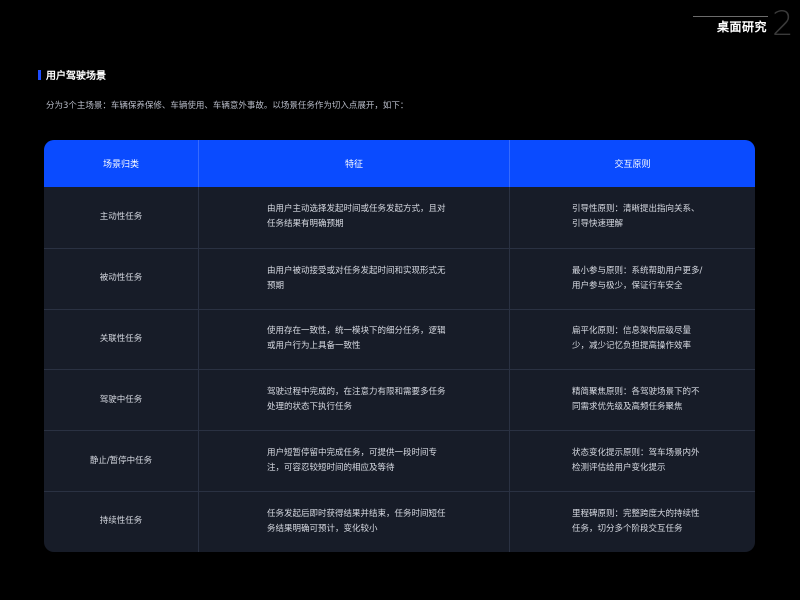 The image size is (800, 600). I want to click on cell-principle: 引导性原则：清晰提出指向关系、引导快速理解, so click(636, 217).